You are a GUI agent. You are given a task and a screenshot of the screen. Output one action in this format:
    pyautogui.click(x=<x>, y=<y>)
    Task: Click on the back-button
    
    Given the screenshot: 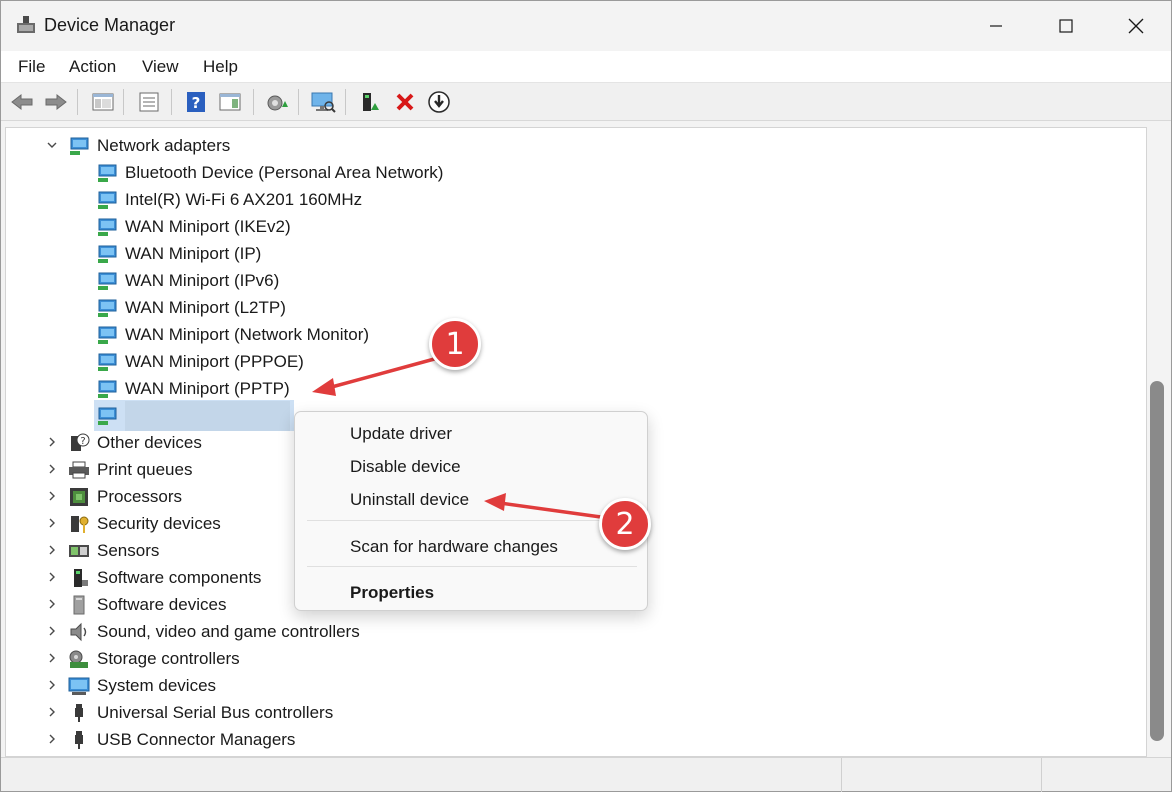 What is the action you would take?
    pyautogui.click(x=22, y=102)
    